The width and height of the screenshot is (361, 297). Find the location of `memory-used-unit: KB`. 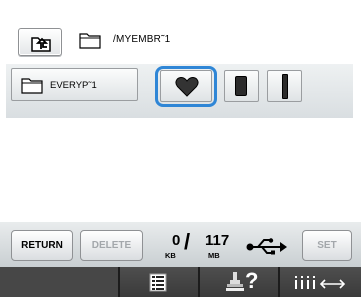

memory-used-unit: KB is located at coordinates (170, 255).